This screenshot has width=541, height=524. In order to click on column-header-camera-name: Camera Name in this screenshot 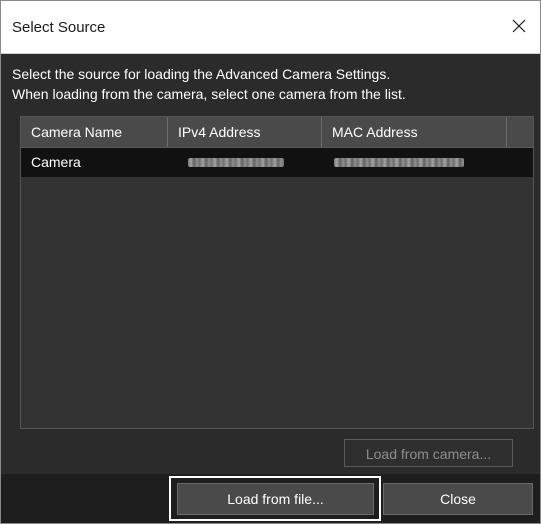, I will do `click(94, 132)`.